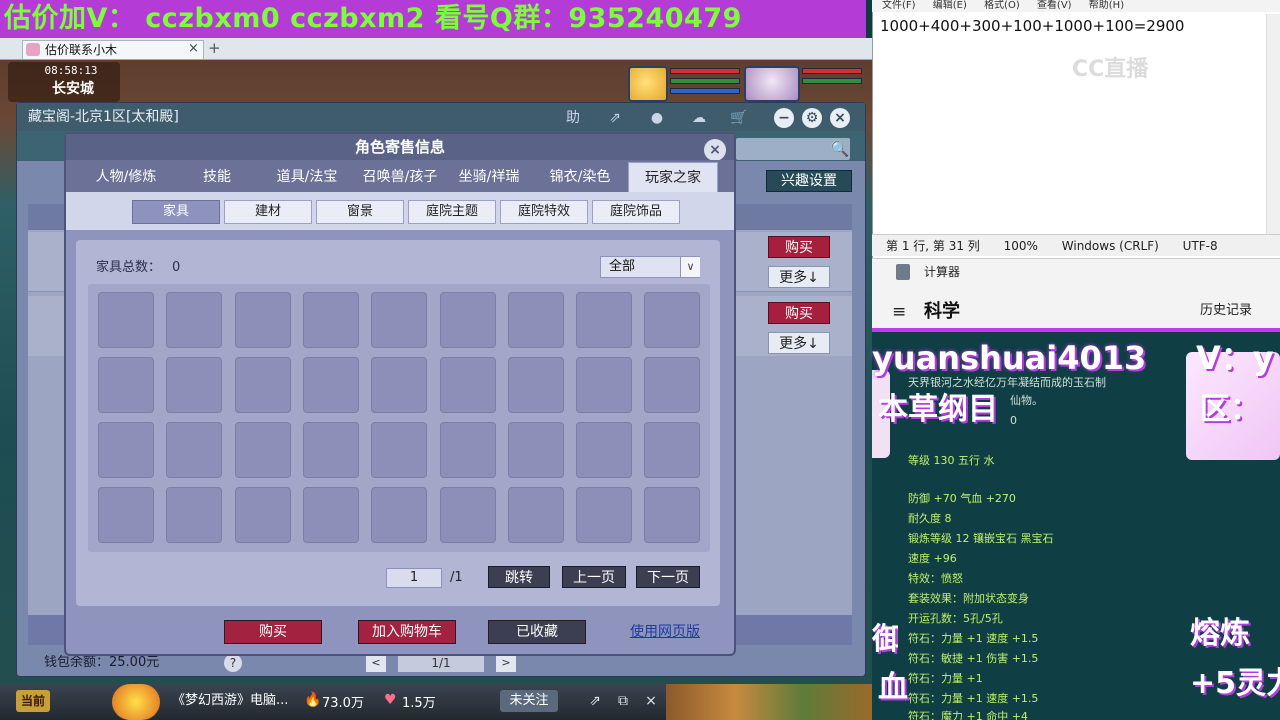  I want to click on jump-page-button: 跳转, so click(519, 577).